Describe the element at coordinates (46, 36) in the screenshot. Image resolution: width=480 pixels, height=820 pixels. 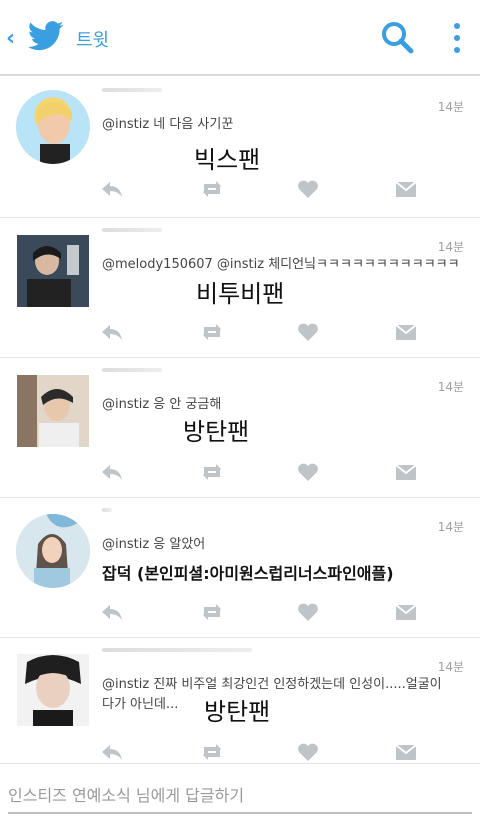
I see `twitter-bird-icon` at that location.